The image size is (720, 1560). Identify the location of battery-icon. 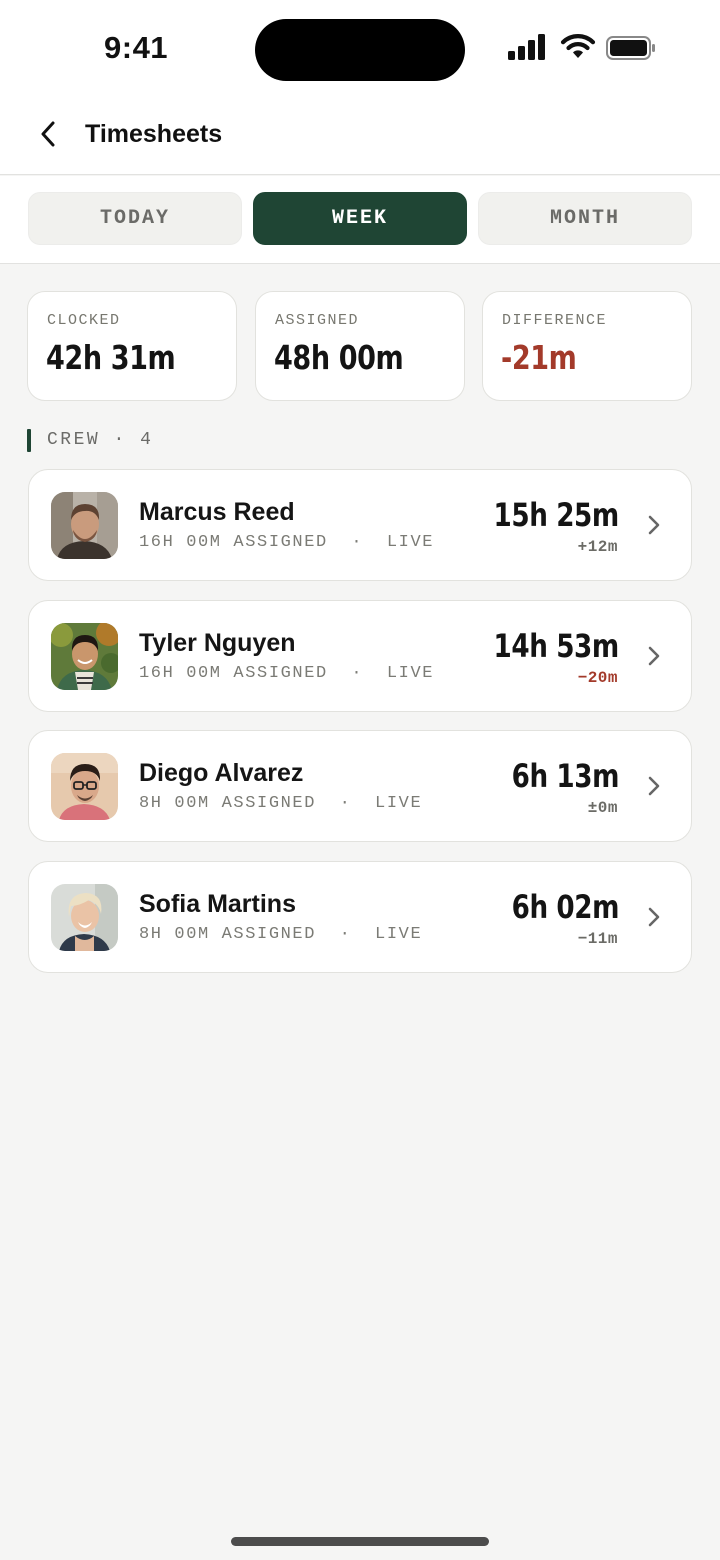
(630, 48).